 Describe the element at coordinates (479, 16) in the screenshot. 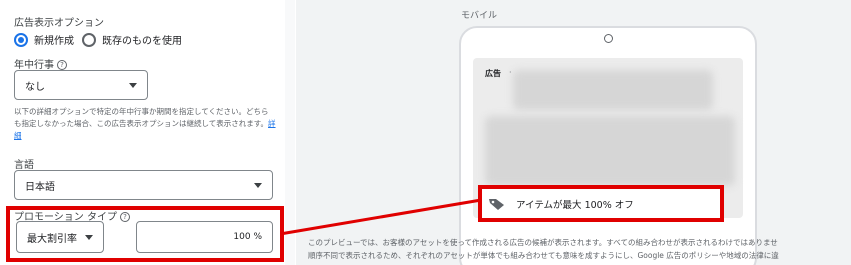

I see `device-label: モバイル` at that location.